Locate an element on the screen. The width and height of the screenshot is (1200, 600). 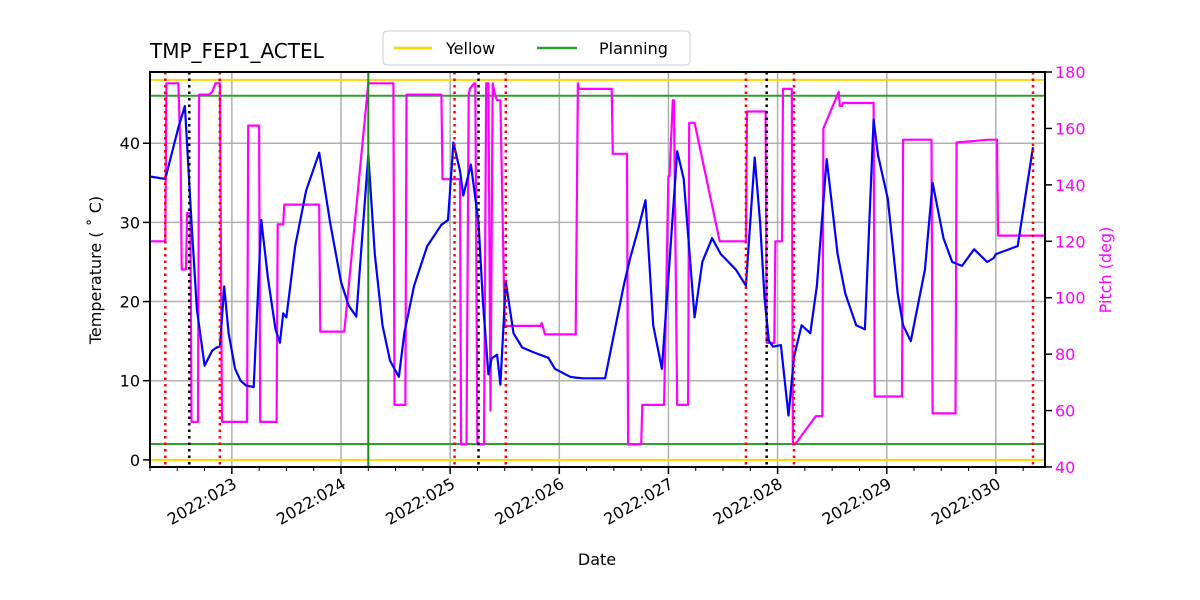
x-tick-label: 2022:030 is located at coordinates (966, 501).